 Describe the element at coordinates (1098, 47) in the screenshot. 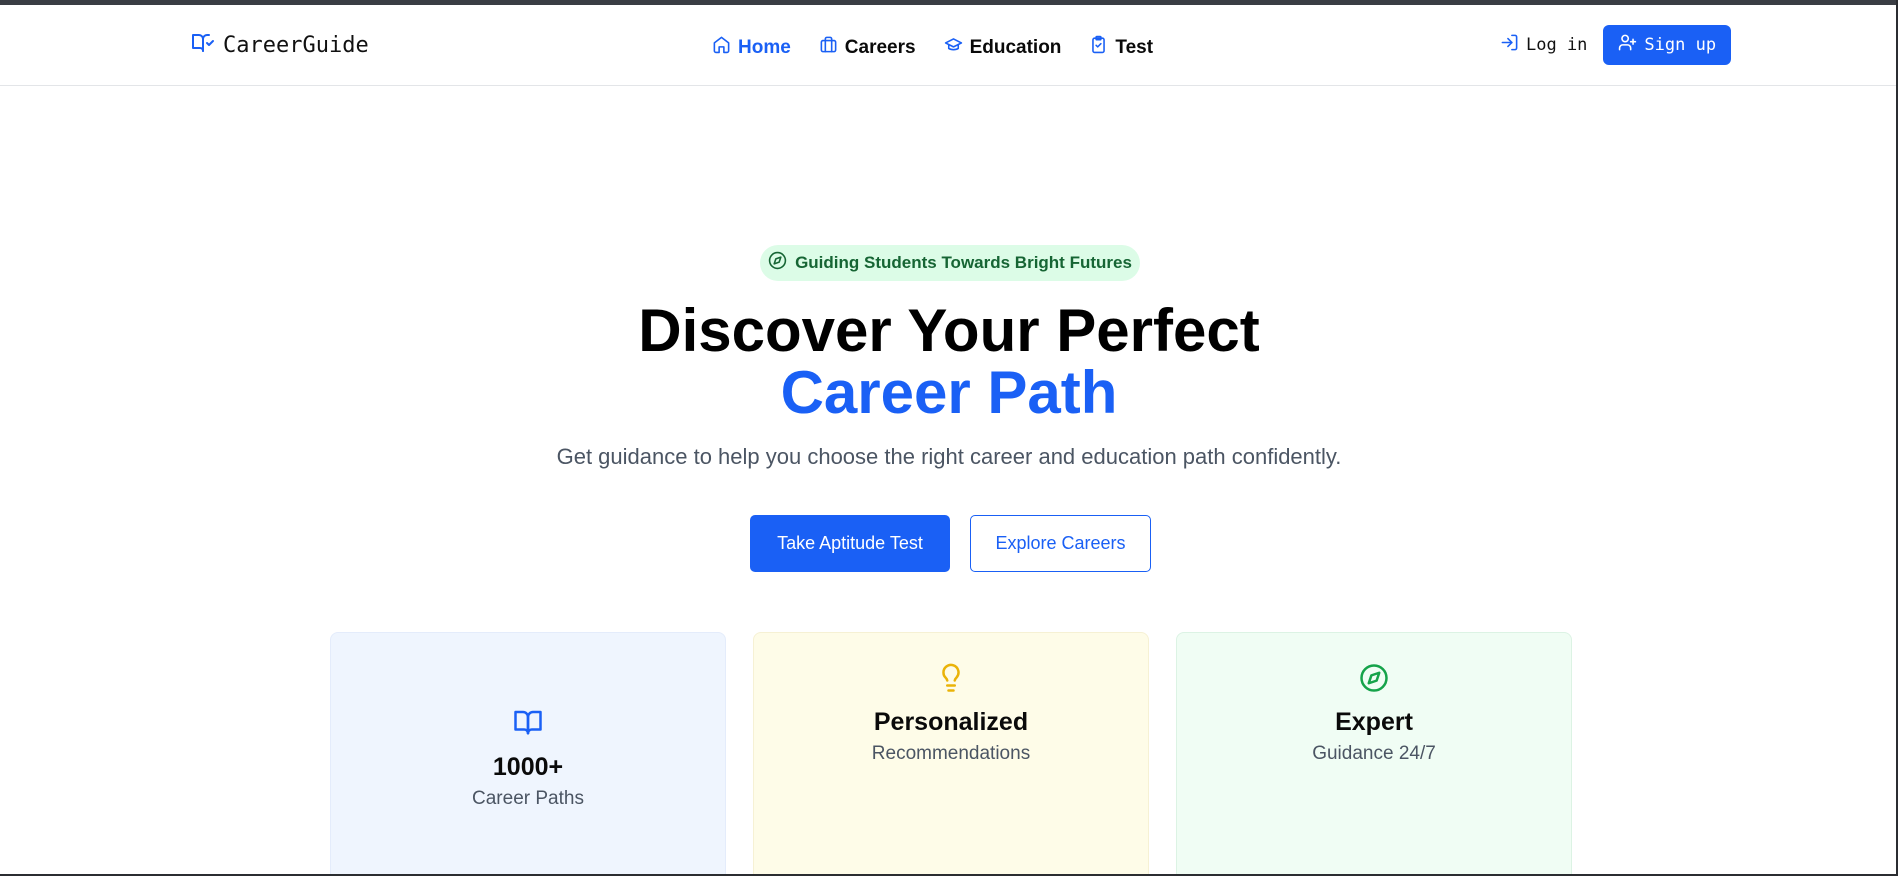

I see `clipboard-check-icon` at that location.